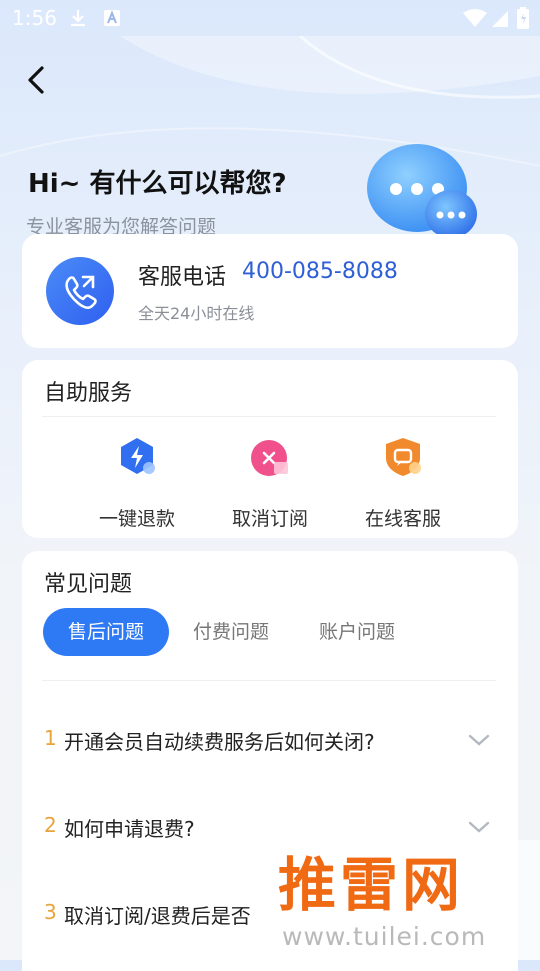 This screenshot has width=540, height=971. What do you see at coordinates (136, 519) in the screenshot?
I see `refund-service-label: 一键退款` at bounding box center [136, 519].